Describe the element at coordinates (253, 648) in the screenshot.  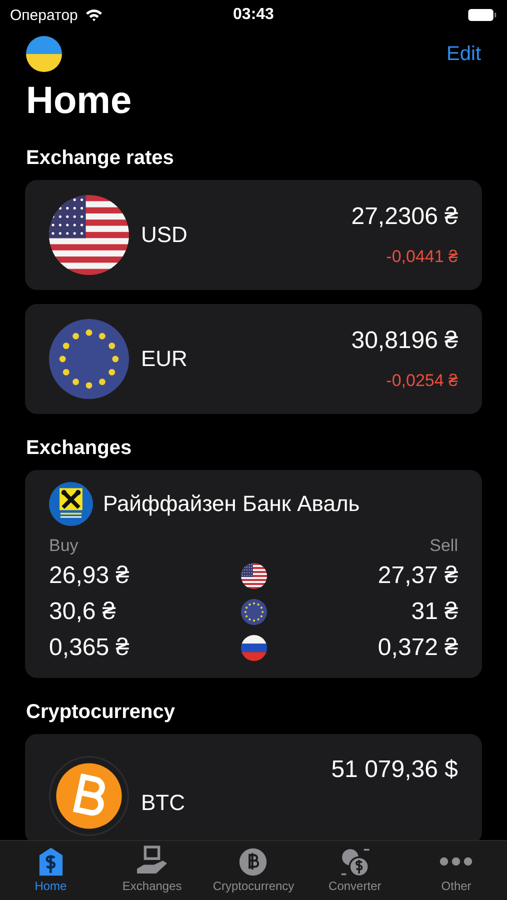
I see `russia-flag-icon` at that location.